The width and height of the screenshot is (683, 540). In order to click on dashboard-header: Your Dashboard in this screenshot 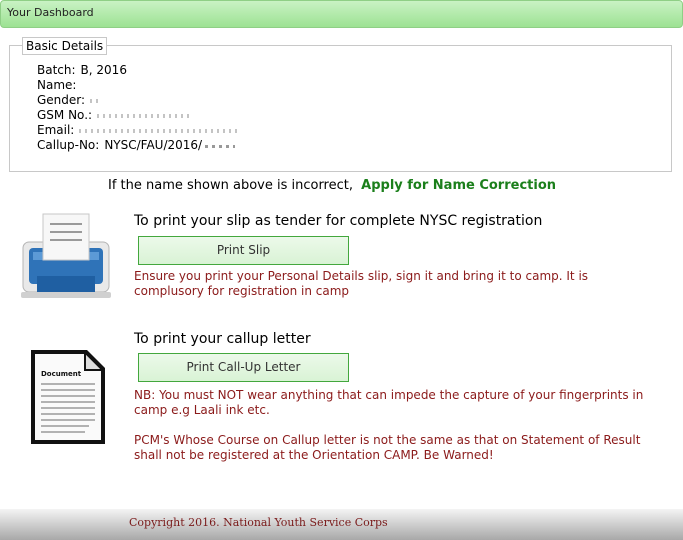, I will do `click(341, 14)`.